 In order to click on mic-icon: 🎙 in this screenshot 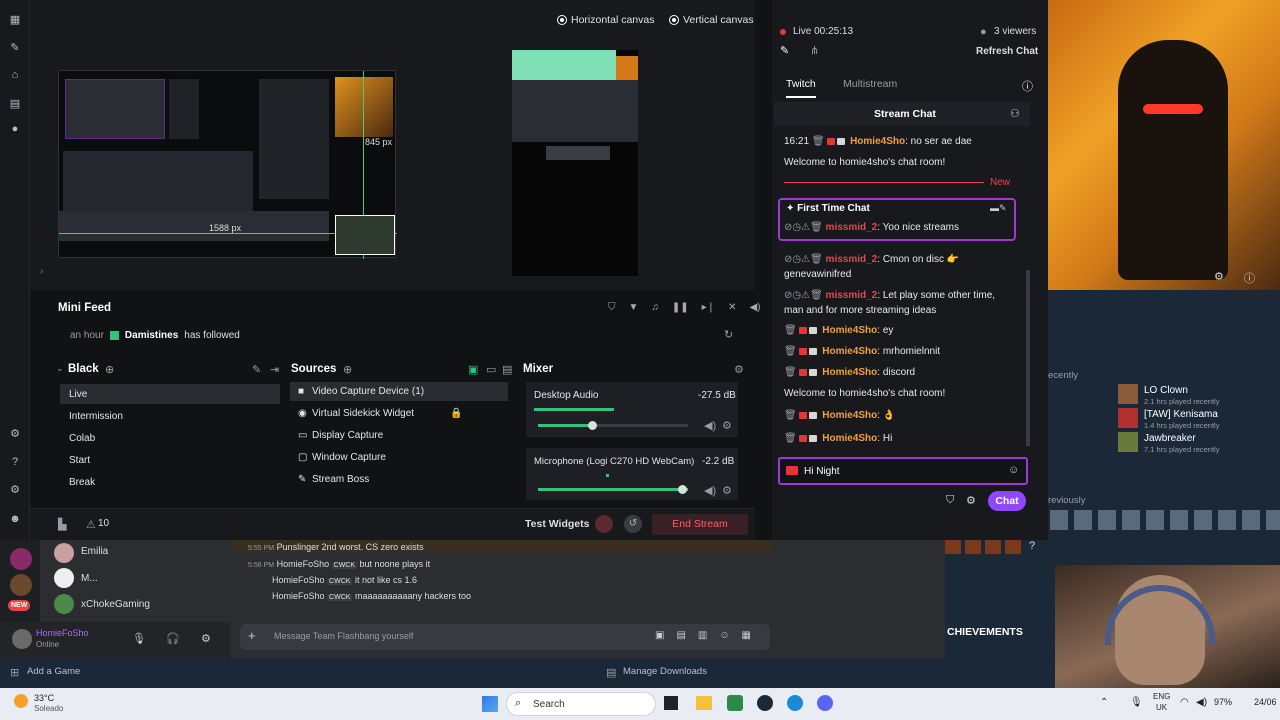, I will do `click(139, 638)`.